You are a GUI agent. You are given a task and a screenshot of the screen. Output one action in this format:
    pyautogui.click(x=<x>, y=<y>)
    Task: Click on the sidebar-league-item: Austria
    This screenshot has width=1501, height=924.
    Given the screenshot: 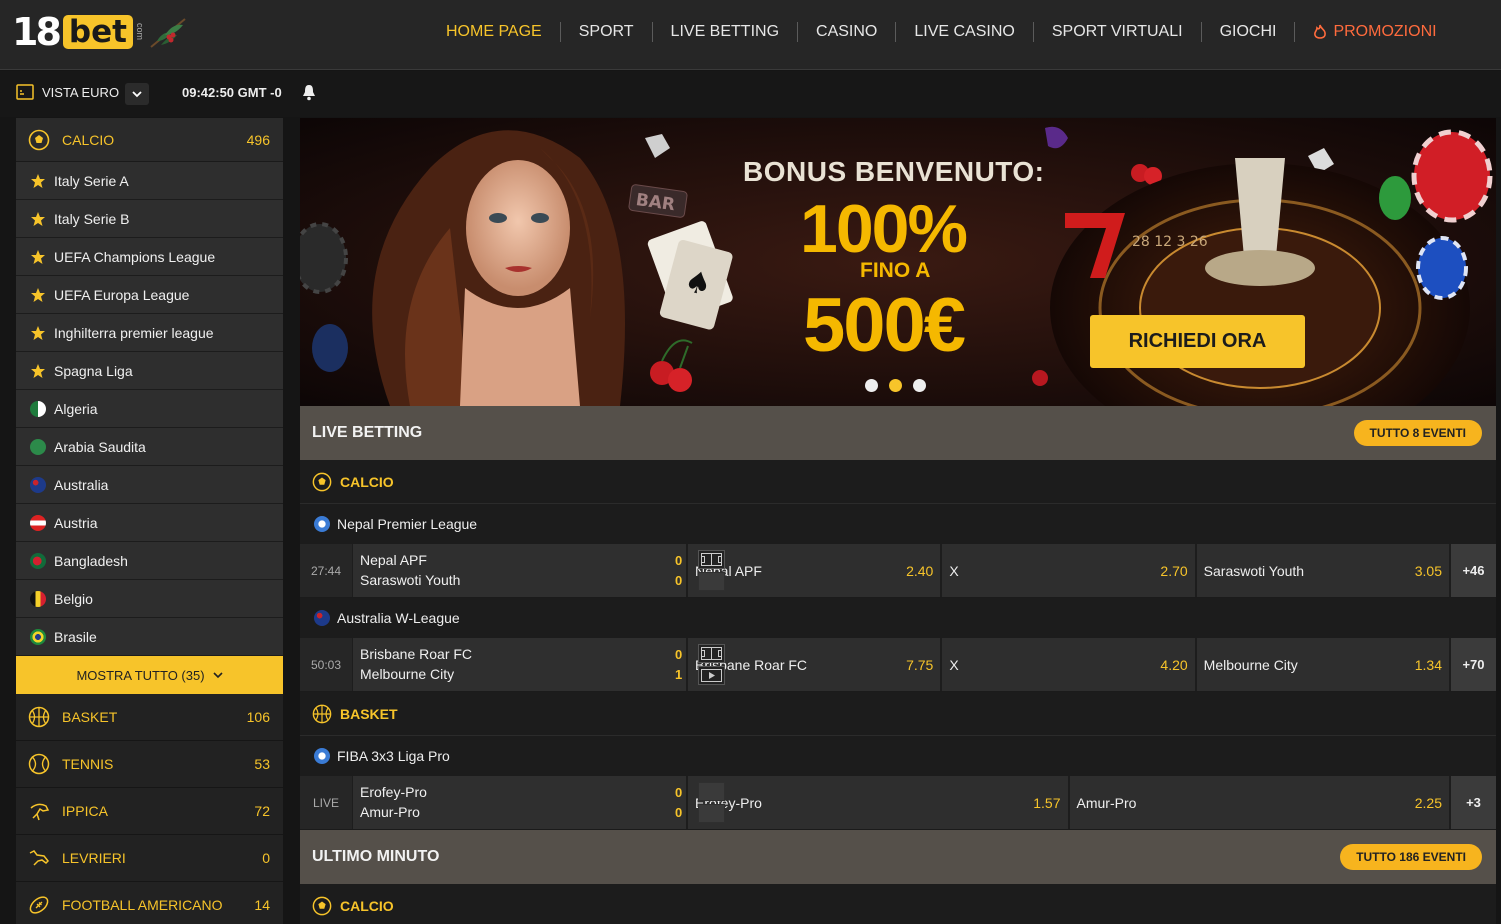 What is the action you would take?
    pyautogui.click(x=149, y=523)
    